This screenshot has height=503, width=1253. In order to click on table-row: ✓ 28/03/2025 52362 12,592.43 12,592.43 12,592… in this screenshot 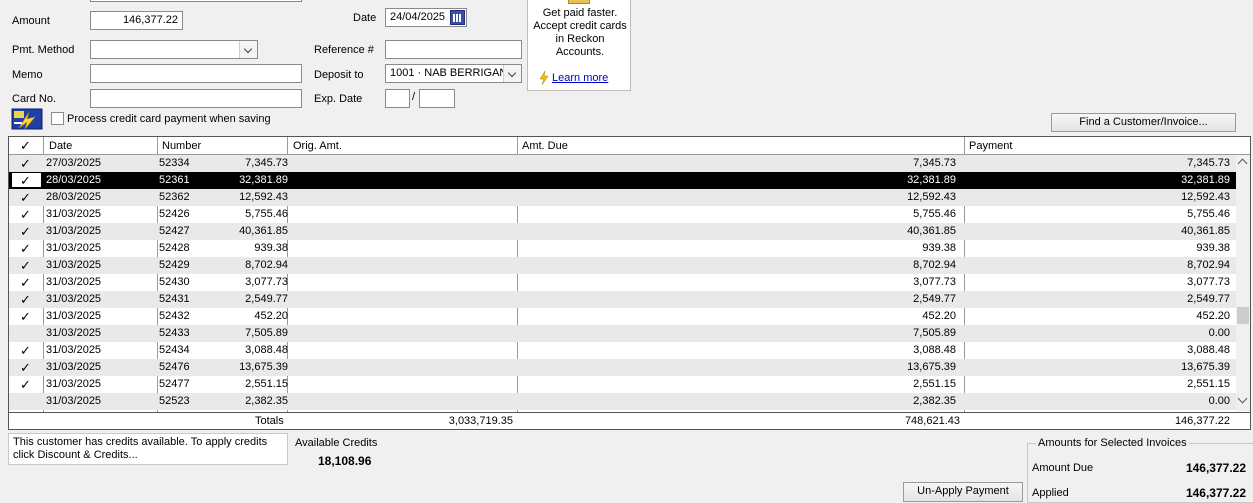, I will do `click(622, 197)`.